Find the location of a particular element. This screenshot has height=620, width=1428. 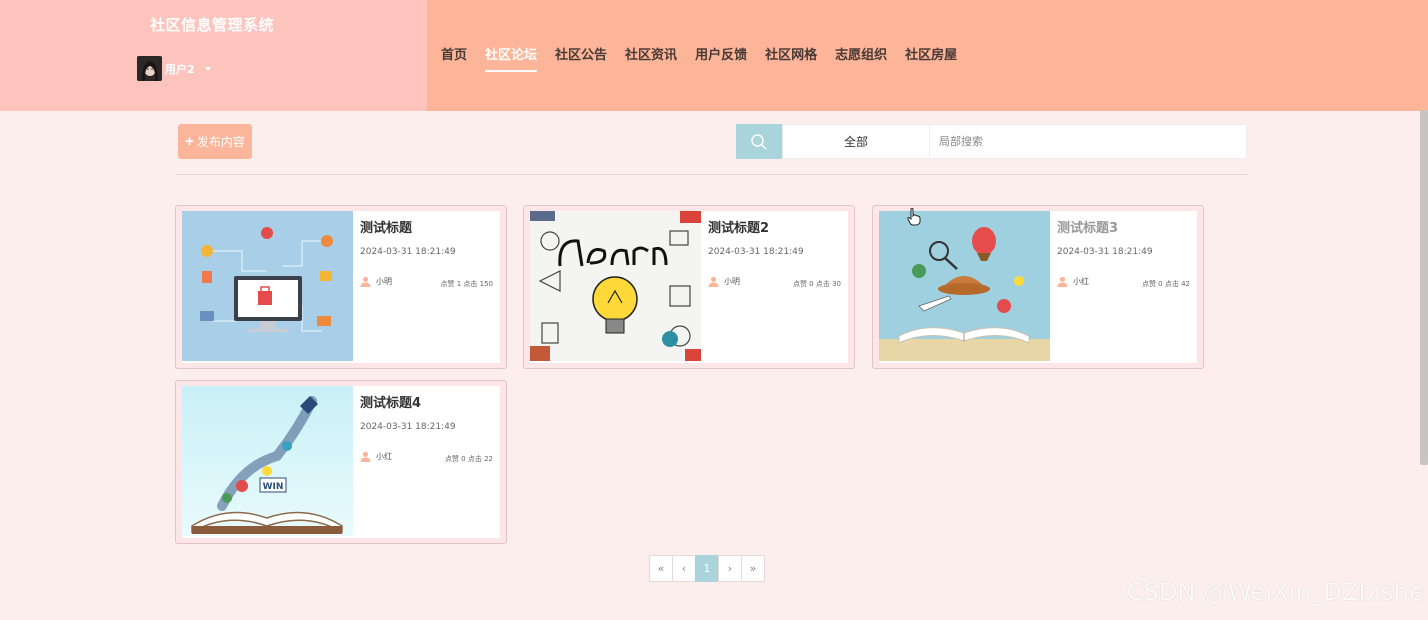

pagination: « ‹ 1 › » is located at coordinates (707, 568).